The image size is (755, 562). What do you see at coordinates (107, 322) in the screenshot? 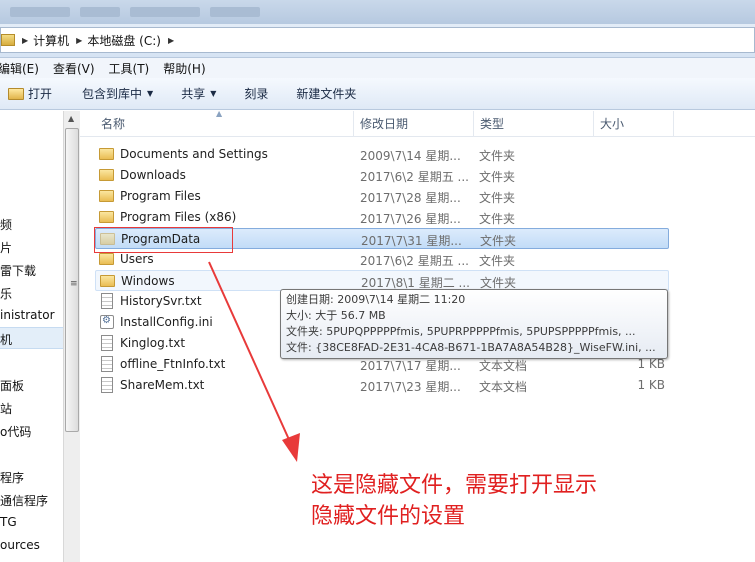
I see `config-file-icon` at bounding box center [107, 322].